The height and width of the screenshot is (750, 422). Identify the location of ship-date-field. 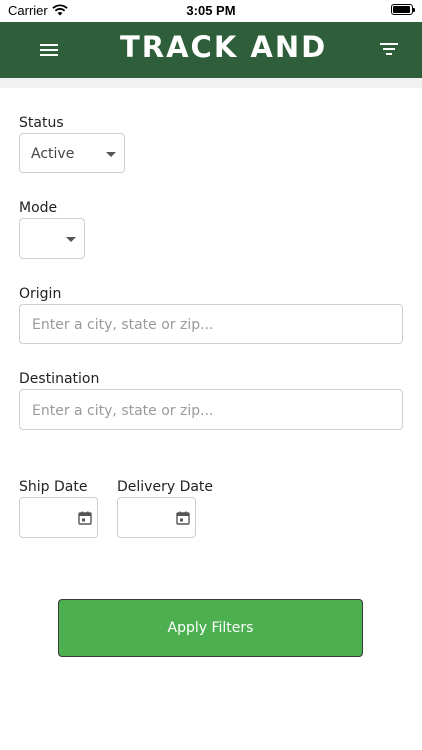
(58, 517).